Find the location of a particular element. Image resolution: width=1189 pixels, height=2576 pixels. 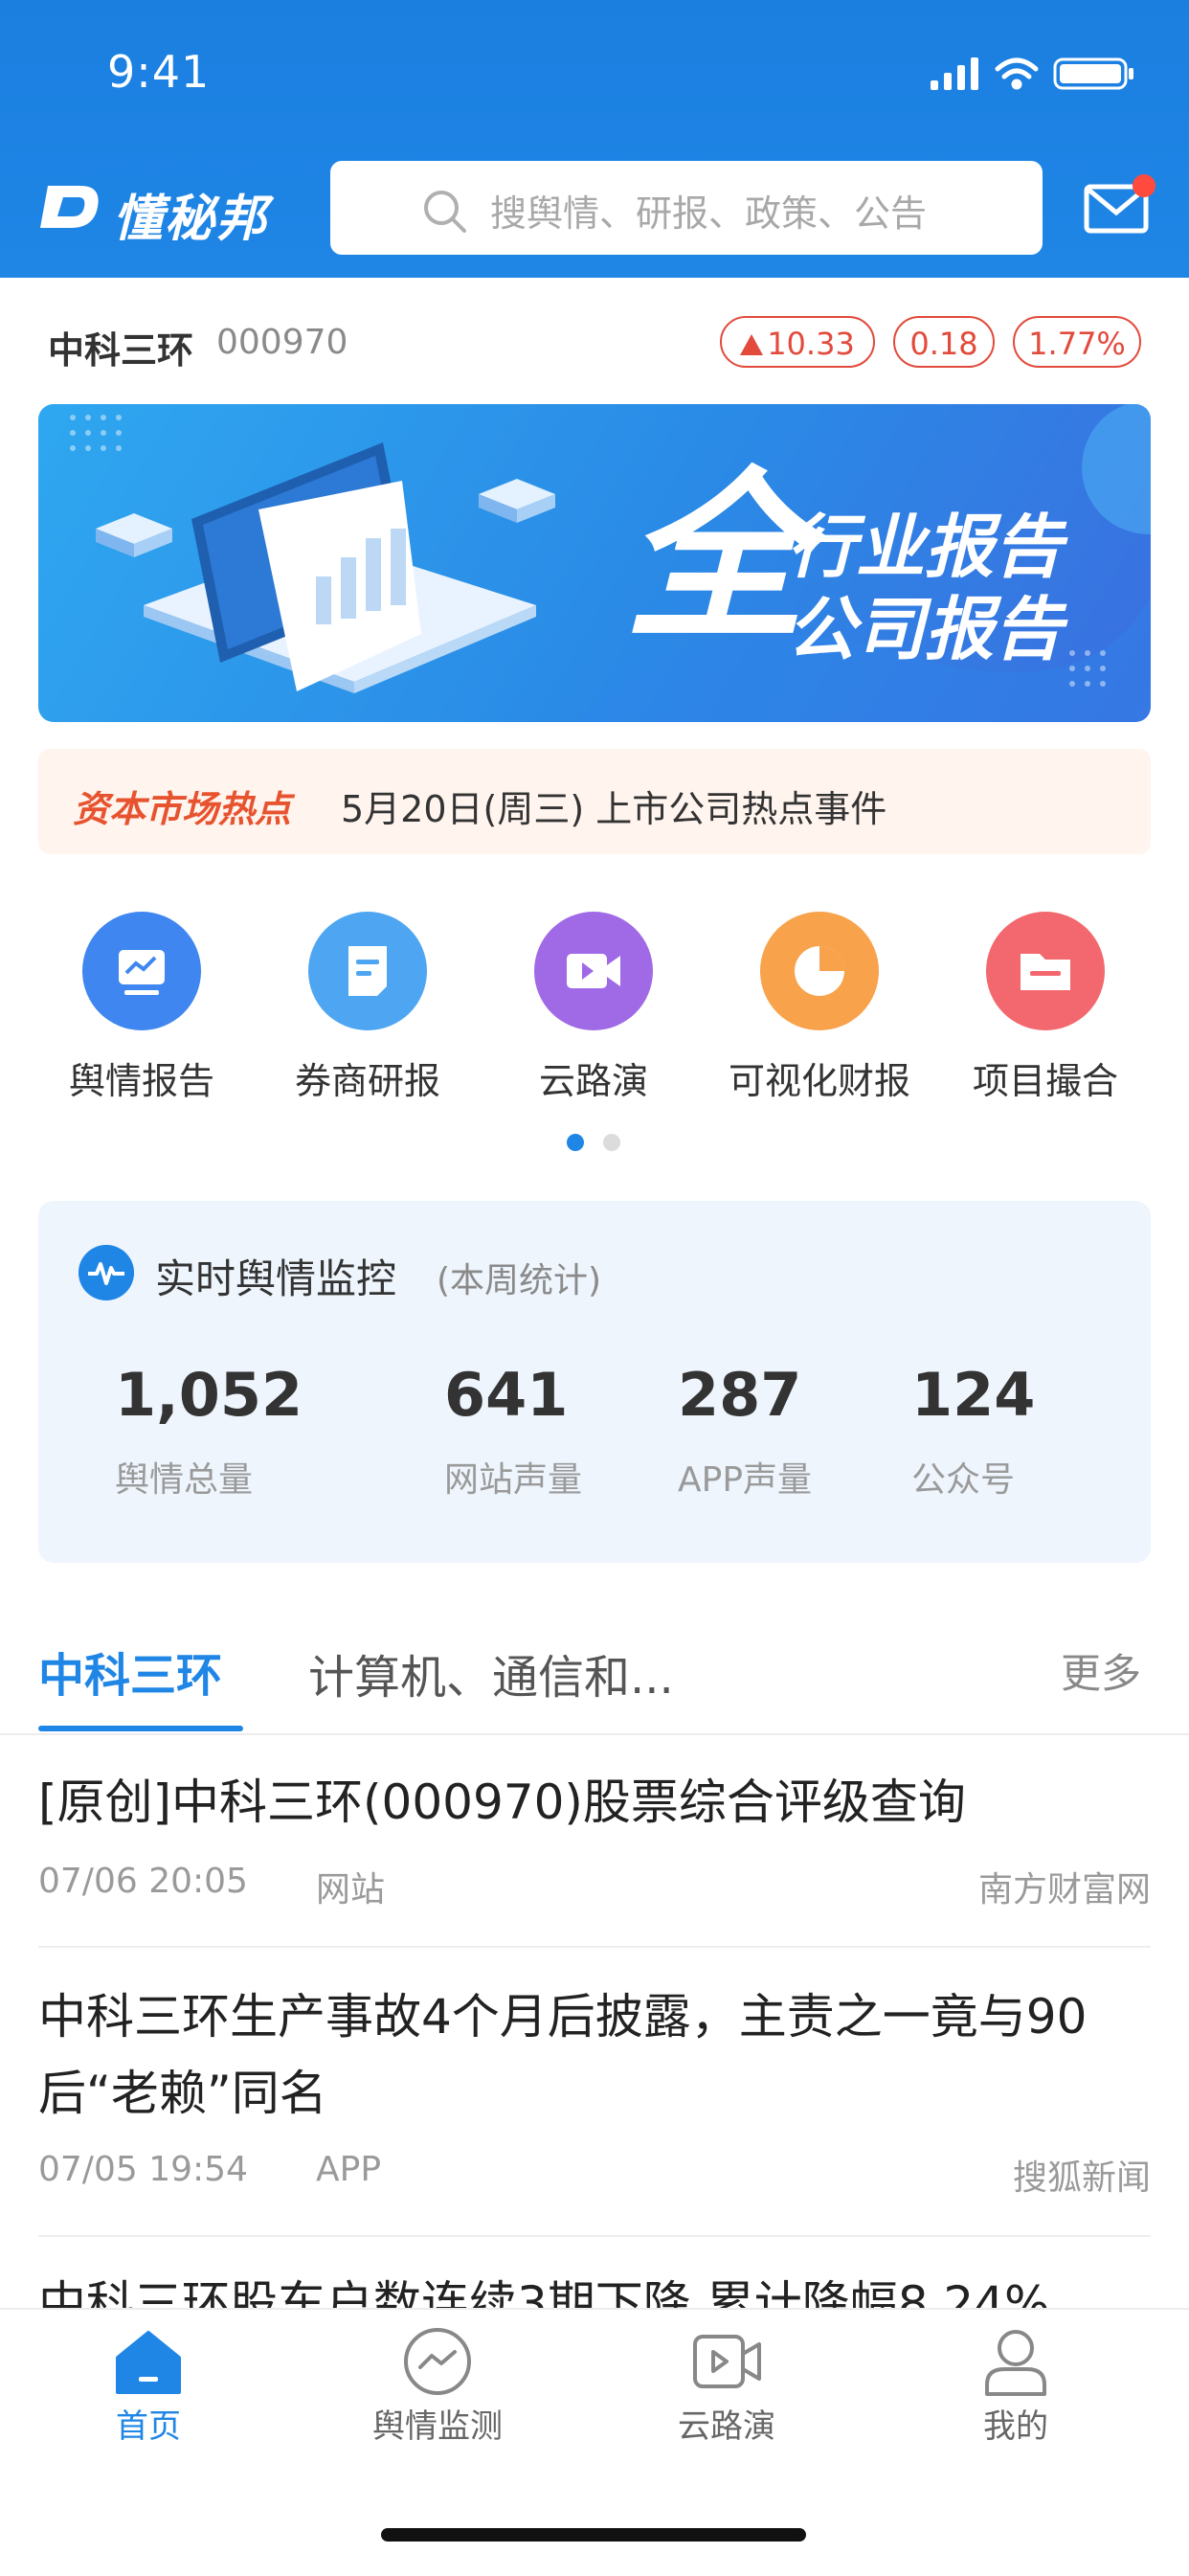

tab-more: 更多 is located at coordinates (1101, 1670).